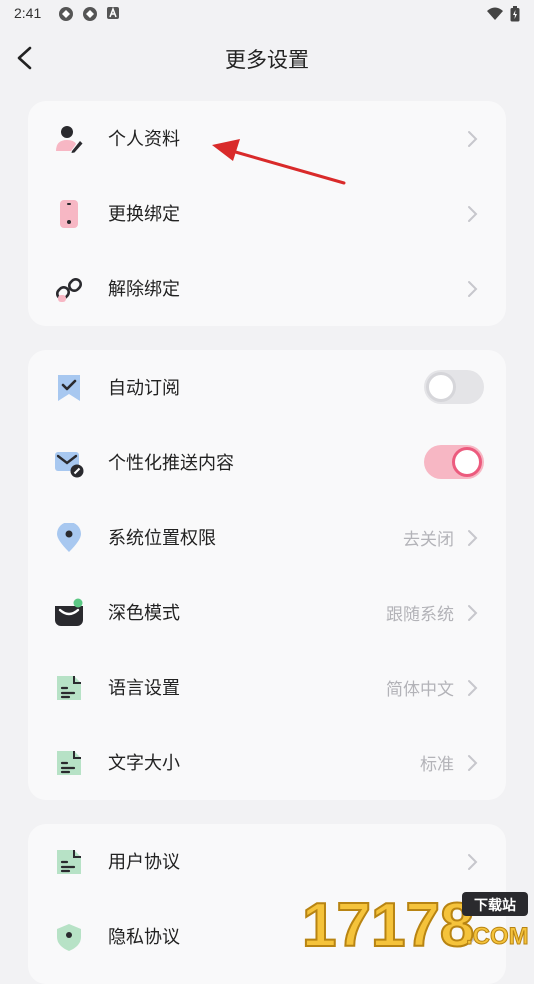  What do you see at coordinates (267, 387) in the screenshot?
I see `auto-subscribe-row: 自动订阅` at bounding box center [267, 387].